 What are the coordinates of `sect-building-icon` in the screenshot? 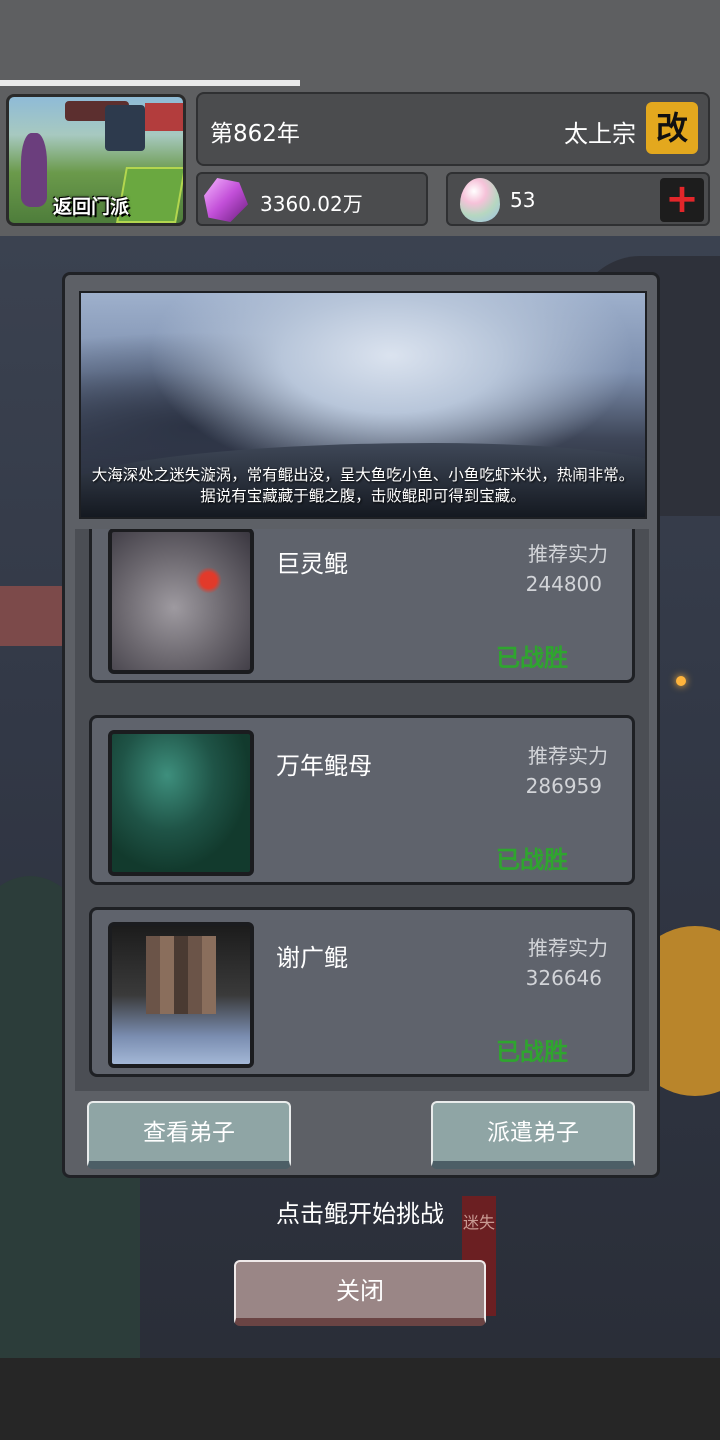 It's located at (164, 117).